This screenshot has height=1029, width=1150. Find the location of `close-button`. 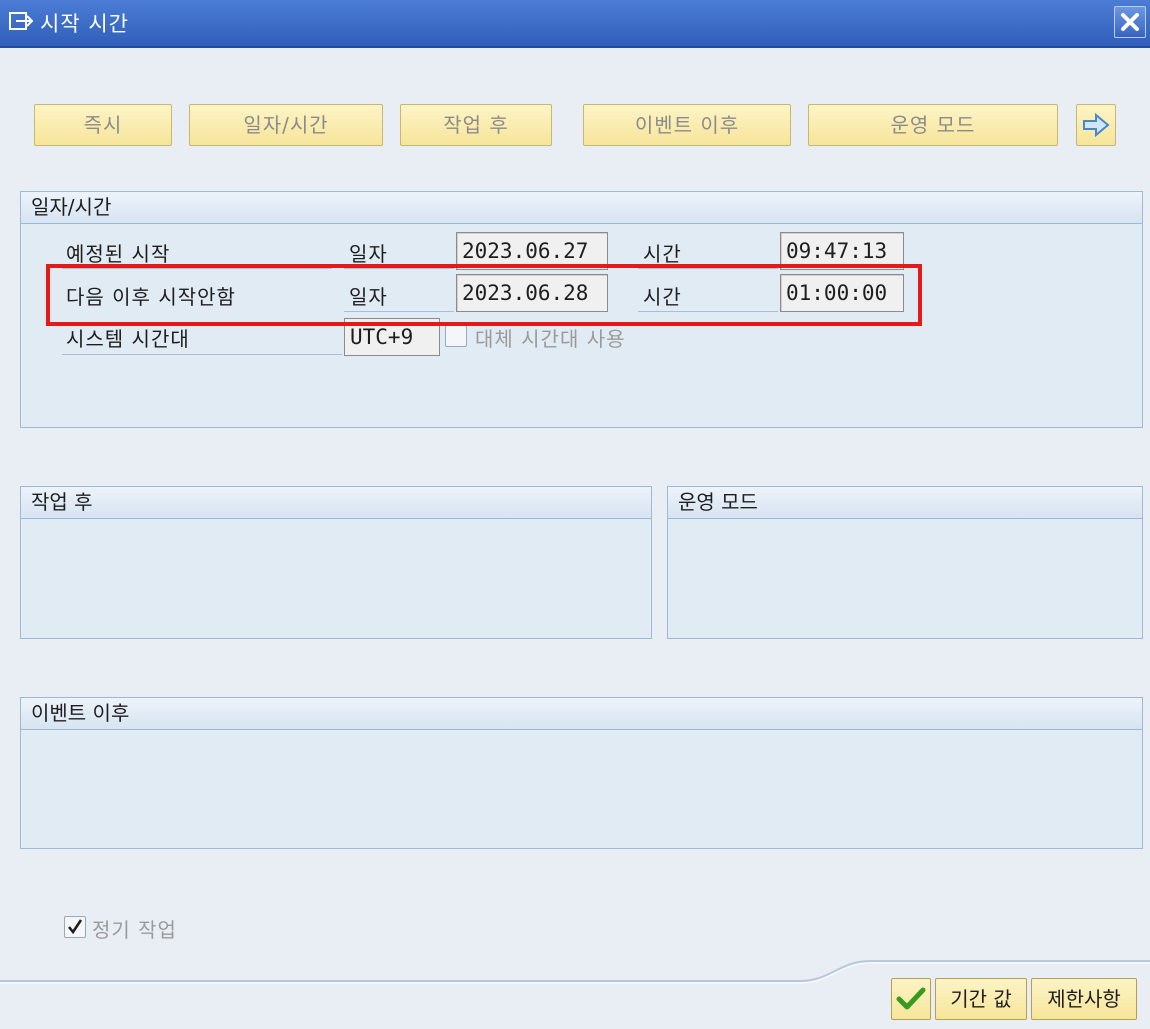

close-button is located at coordinates (1130, 22).